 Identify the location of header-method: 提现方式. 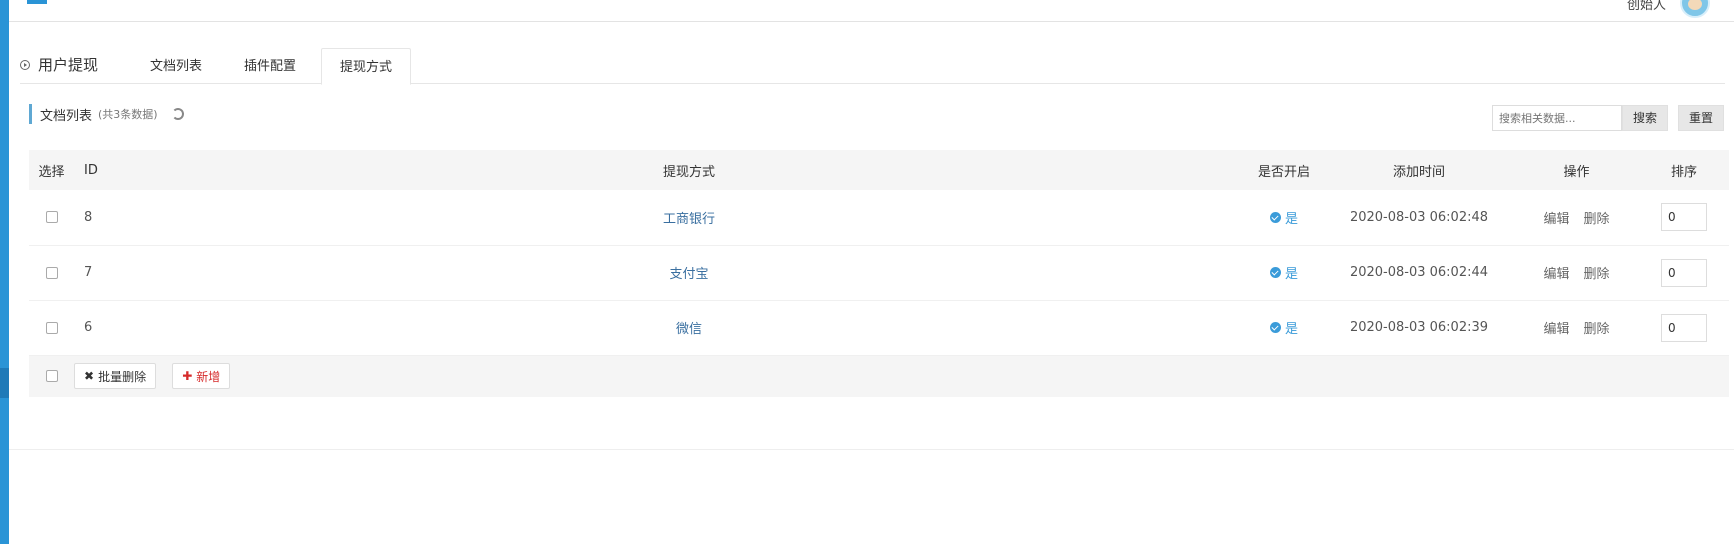
(689, 170).